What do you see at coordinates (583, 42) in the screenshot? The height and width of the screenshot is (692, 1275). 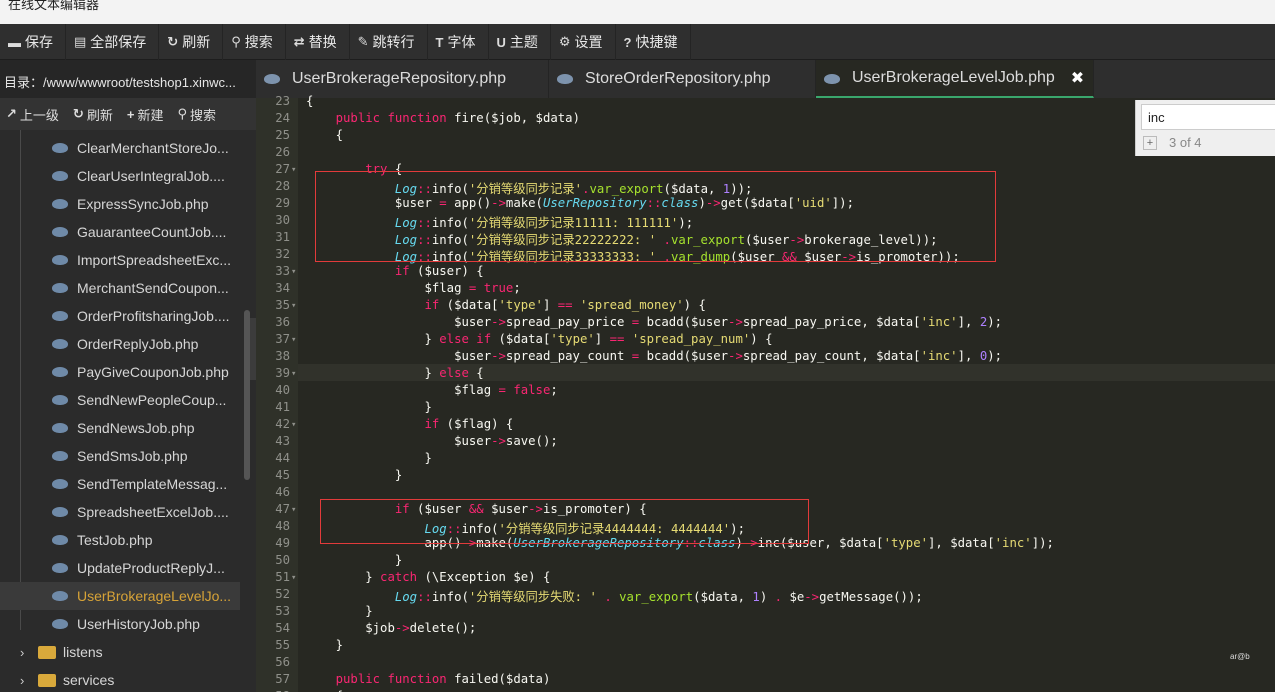 I see `gear-button: ⚙ 设置` at bounding box center [583, 42].